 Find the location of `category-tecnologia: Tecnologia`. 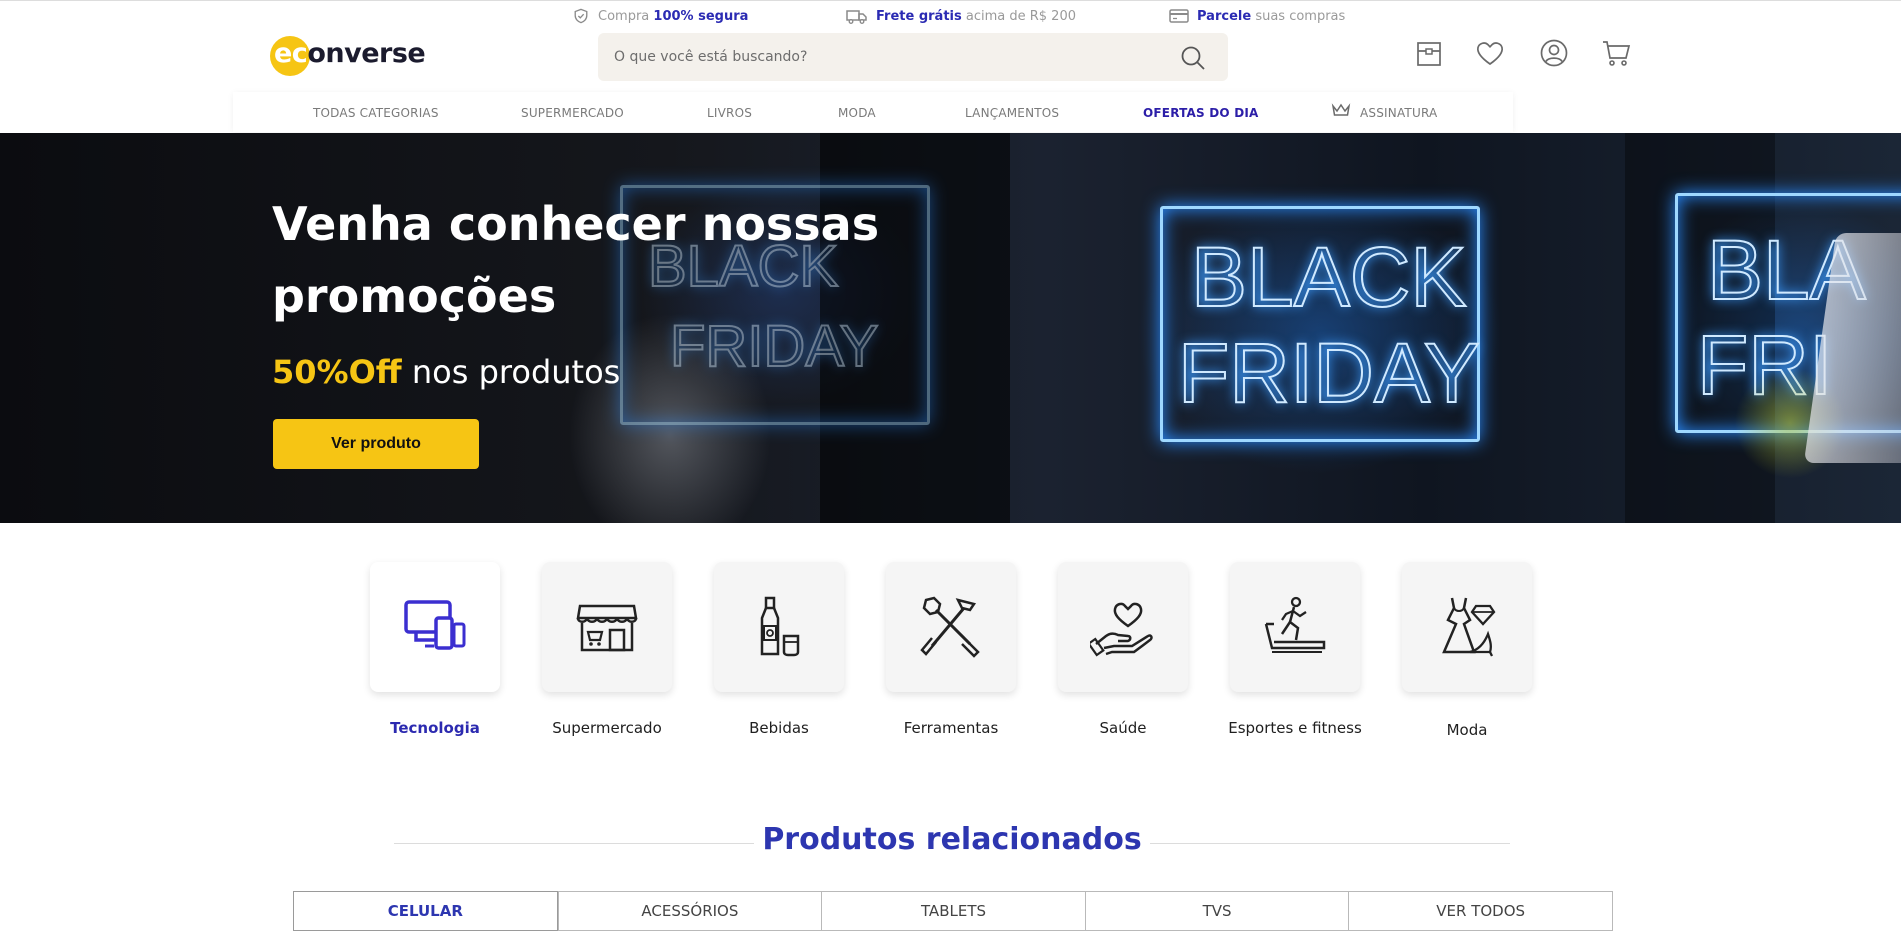

category-tecnologia: Tecnologia is located at coordinates (435, 649).